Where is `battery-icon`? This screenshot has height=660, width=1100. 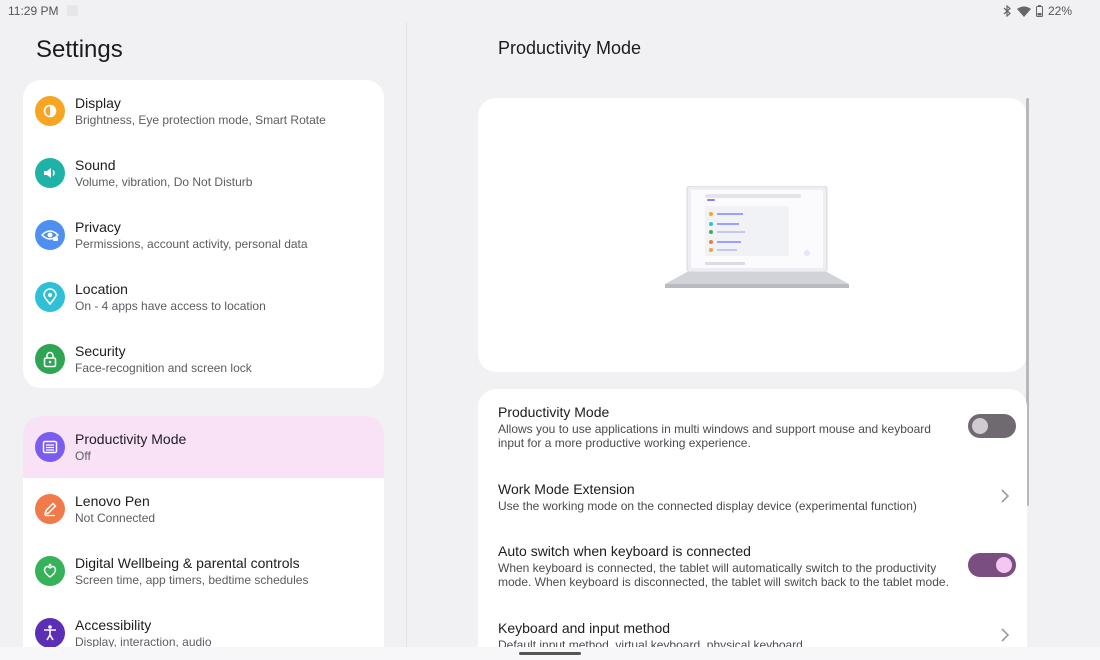
battery-icon is located at coordinates (1039, 11).